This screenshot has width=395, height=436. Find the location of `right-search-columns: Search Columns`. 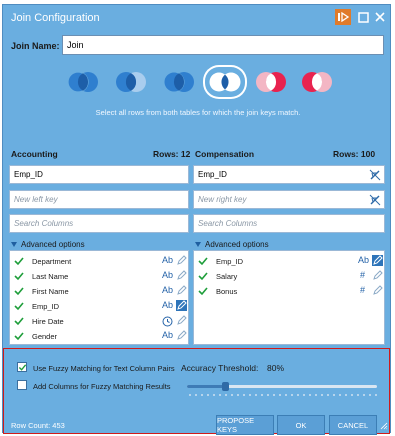

right-search-columns: Search Columns is located at coordinates (289, 223).